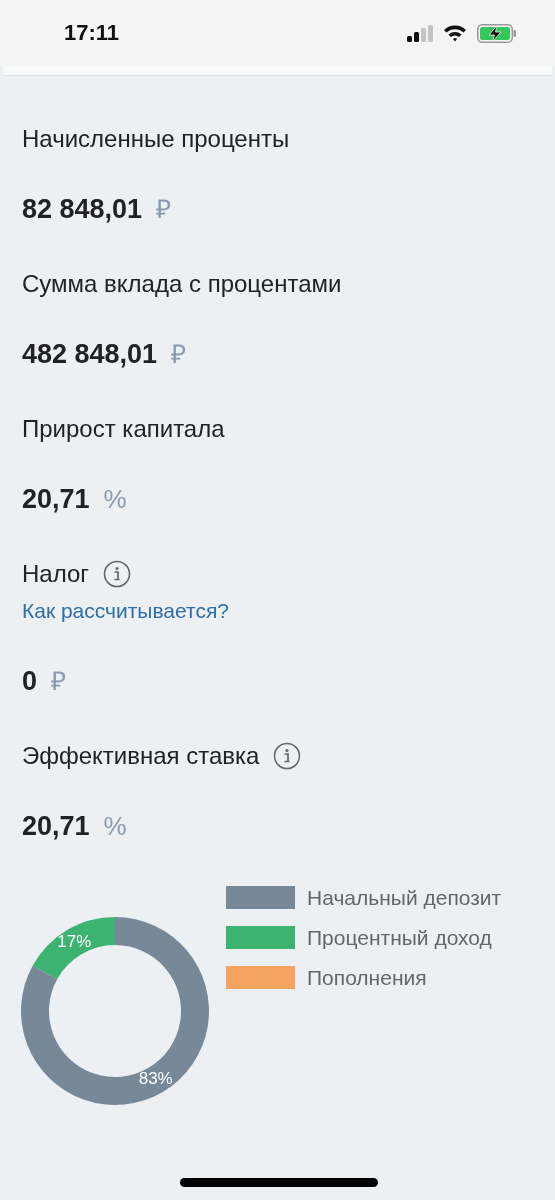 Image resolution: width=555 pixels, height=1200 pixels. Describe the element at coordinates (155, 1079) in the screenshot. I see `slice-label: 83%` at that location.